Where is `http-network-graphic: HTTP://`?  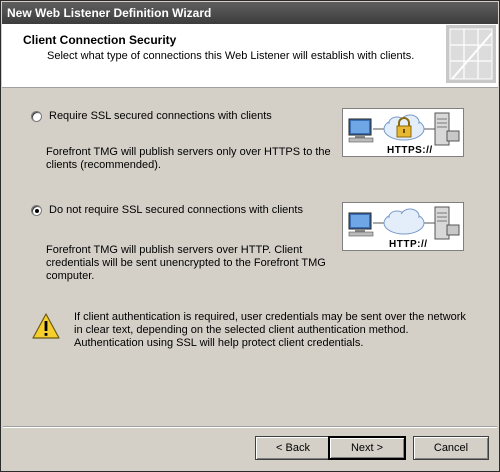 http-network-graphic: HTTP:// is located at coordinates (403, 226).